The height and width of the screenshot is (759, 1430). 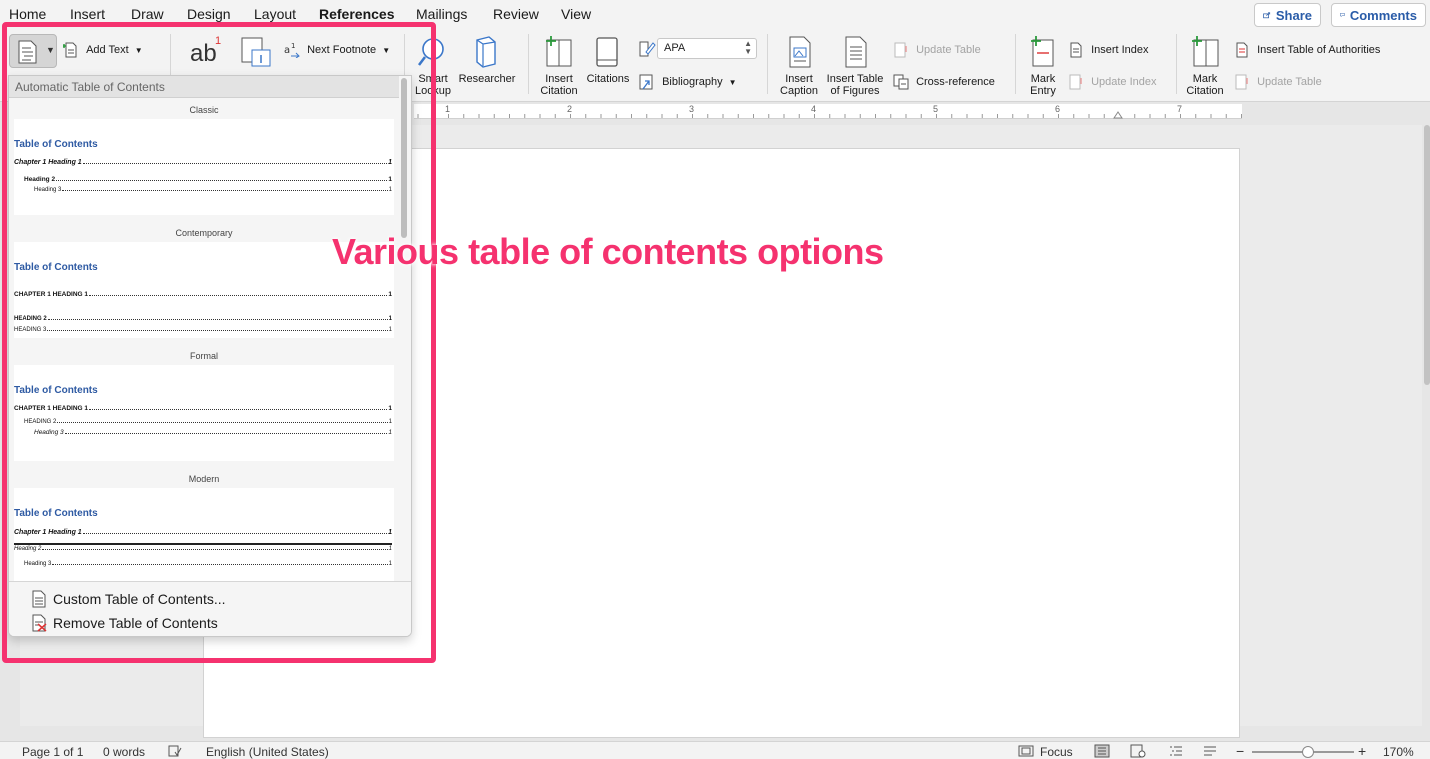 I want to click on next-footnote-button: a1 Next Footnote ▼, so click(x=337, y=50).